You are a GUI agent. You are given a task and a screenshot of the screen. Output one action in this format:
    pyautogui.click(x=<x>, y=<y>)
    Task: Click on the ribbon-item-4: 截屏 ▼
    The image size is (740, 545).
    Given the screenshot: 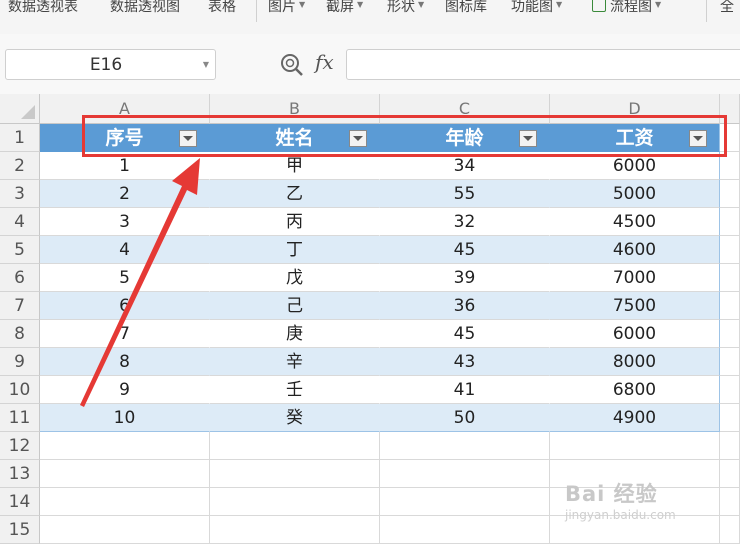 What is the action you would take?
    pyautogui.click(x=344, y=8)
    